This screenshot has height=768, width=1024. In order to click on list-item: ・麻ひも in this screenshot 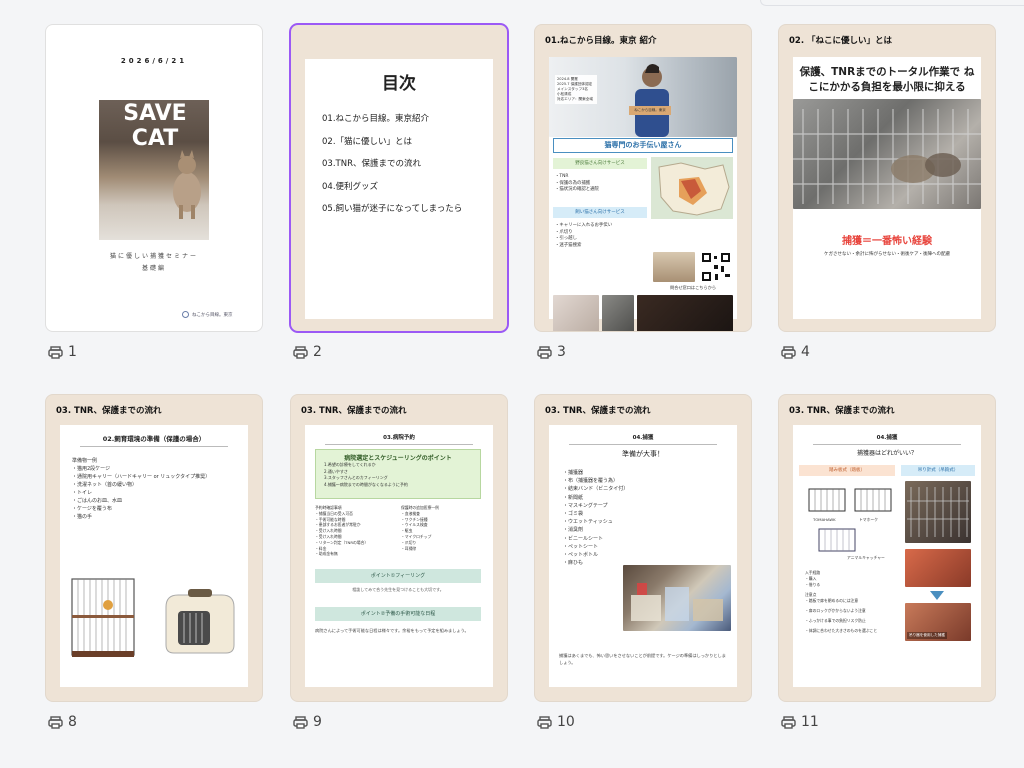, I will do `click(573, 563)`.